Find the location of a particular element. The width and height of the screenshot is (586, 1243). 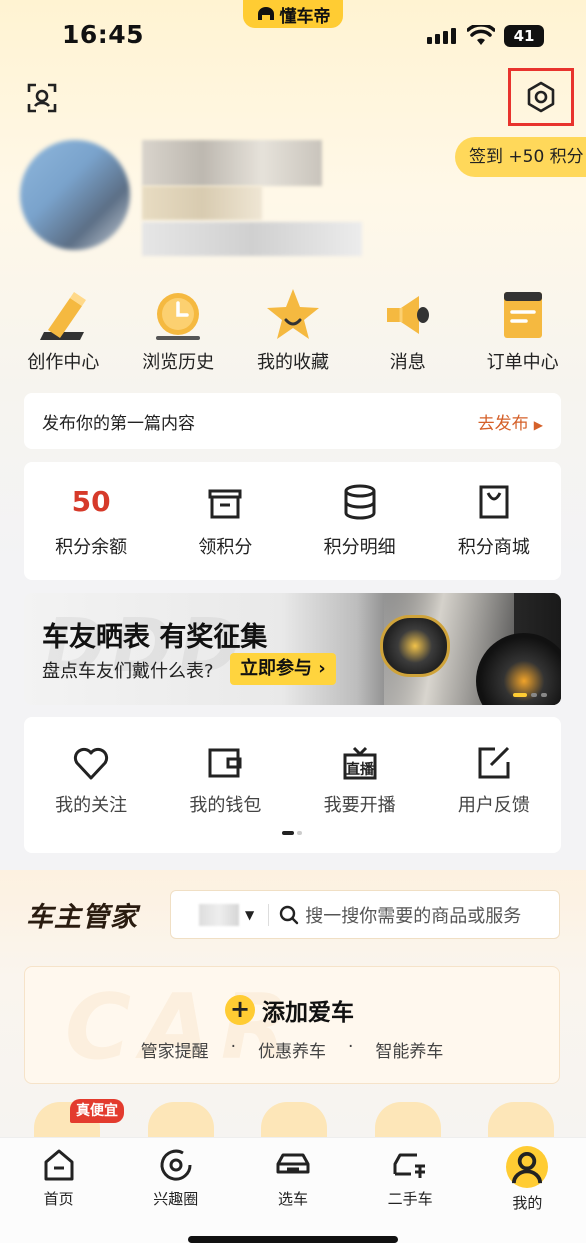

publish-action: 去发布 ▶ is located at coordinates (510, 421).